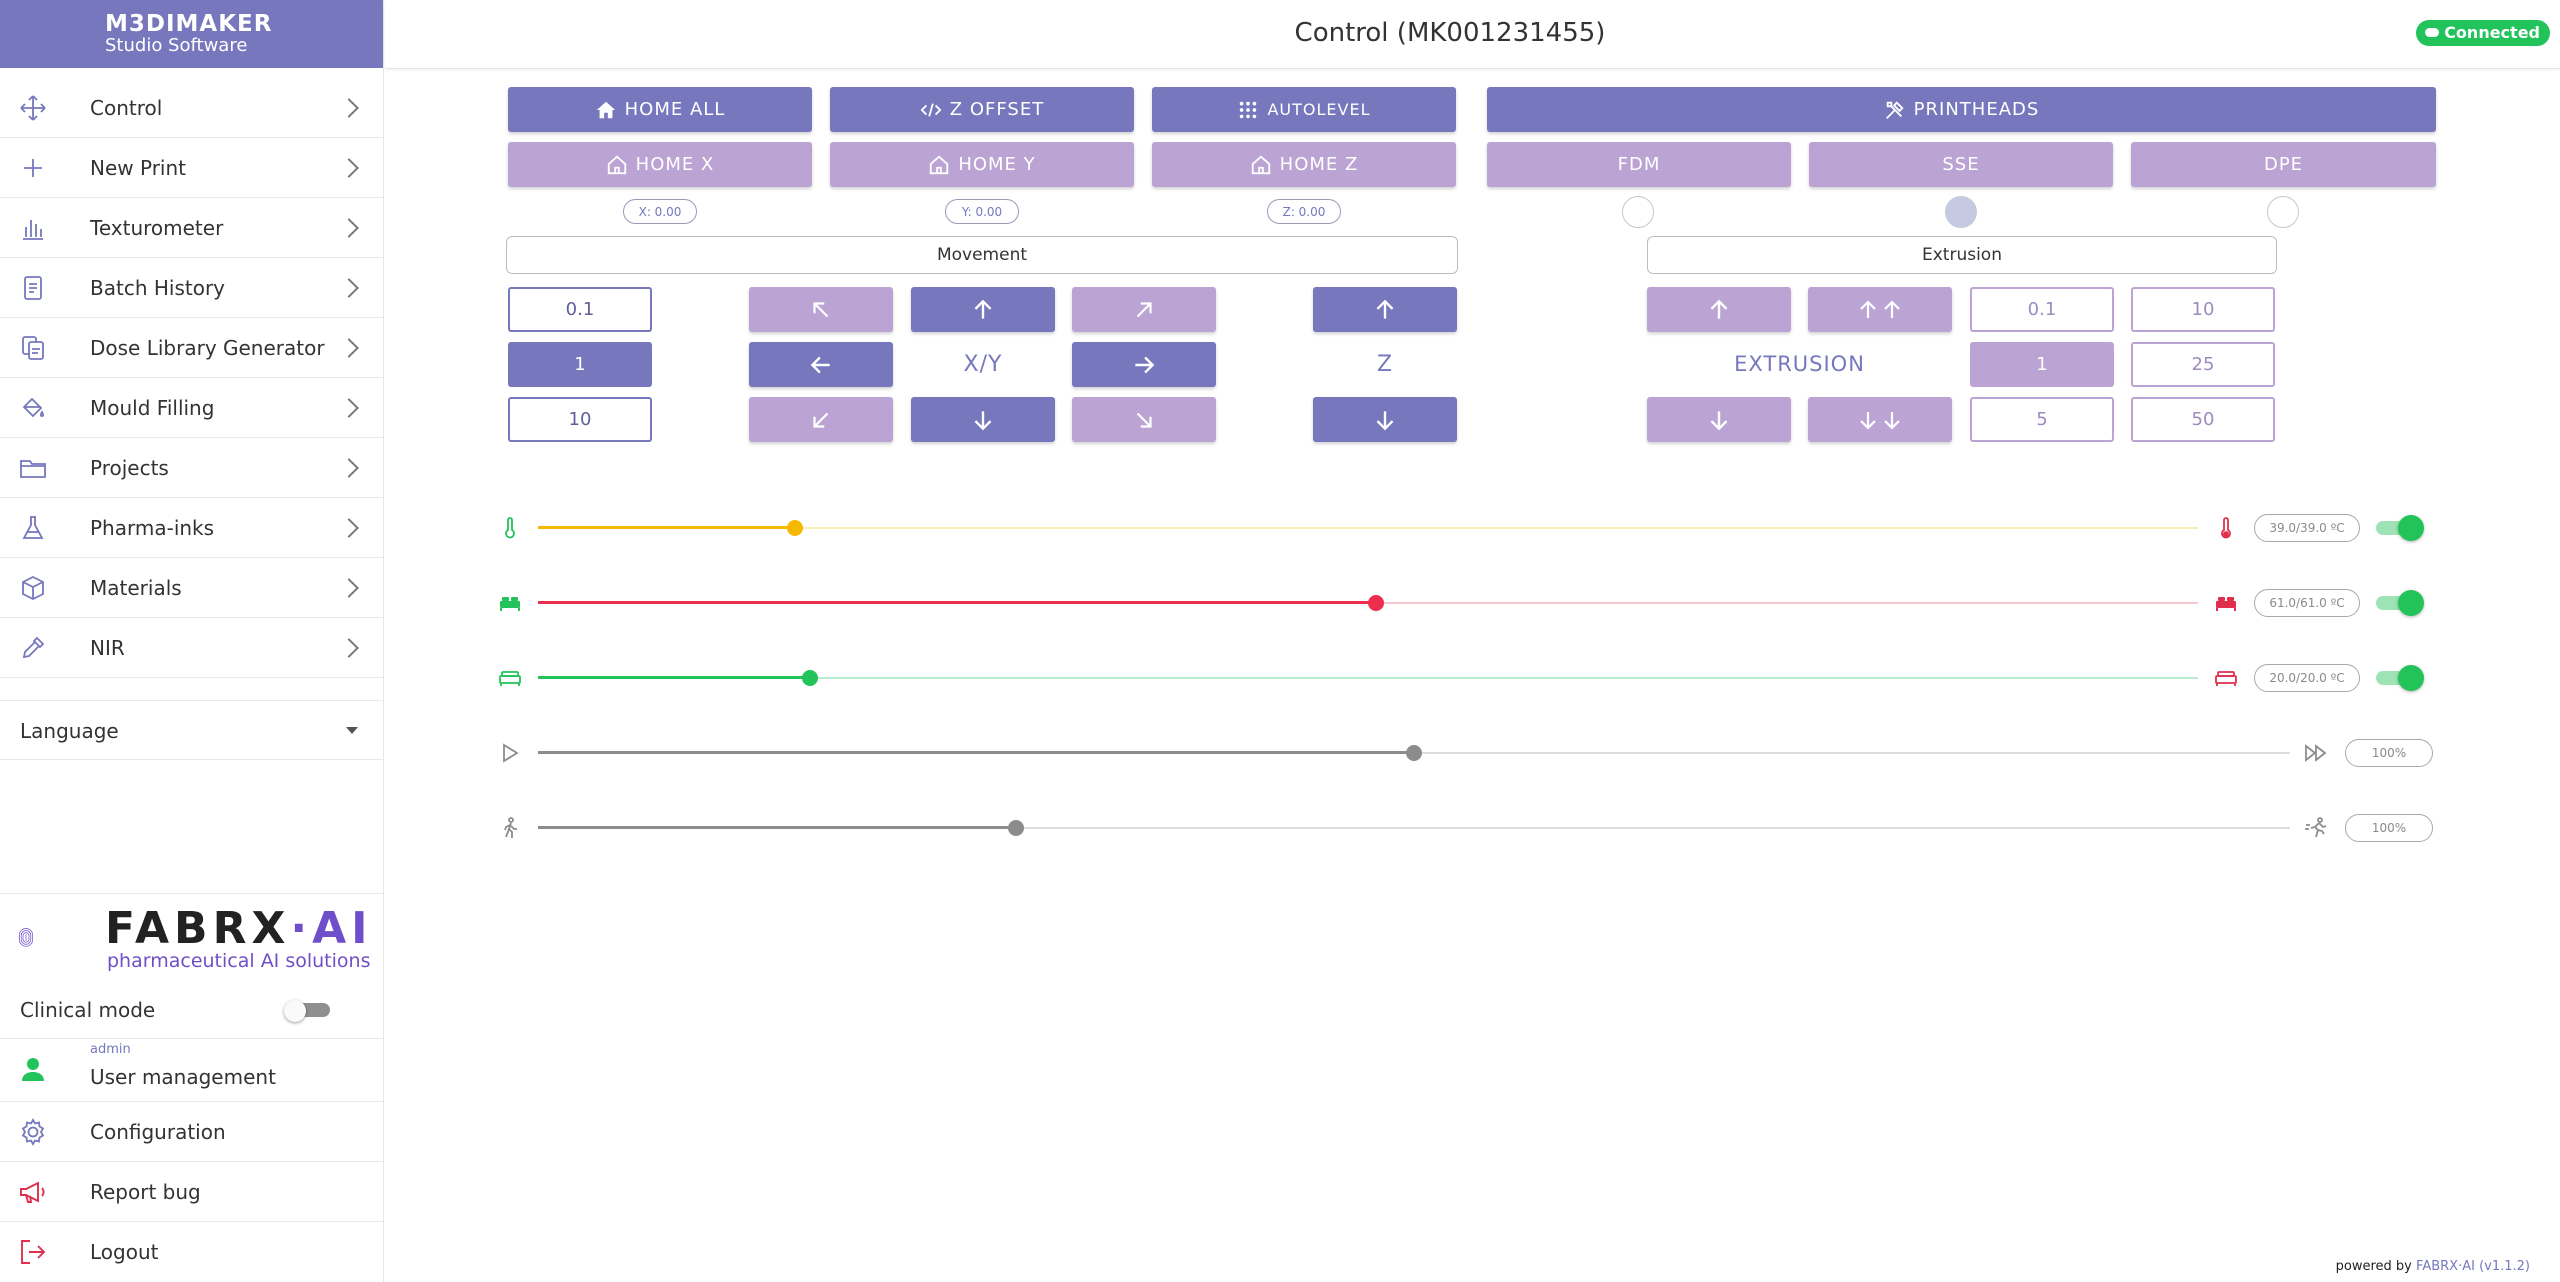  I want to click on printhead-fdm-radio, so click(1638, 212).